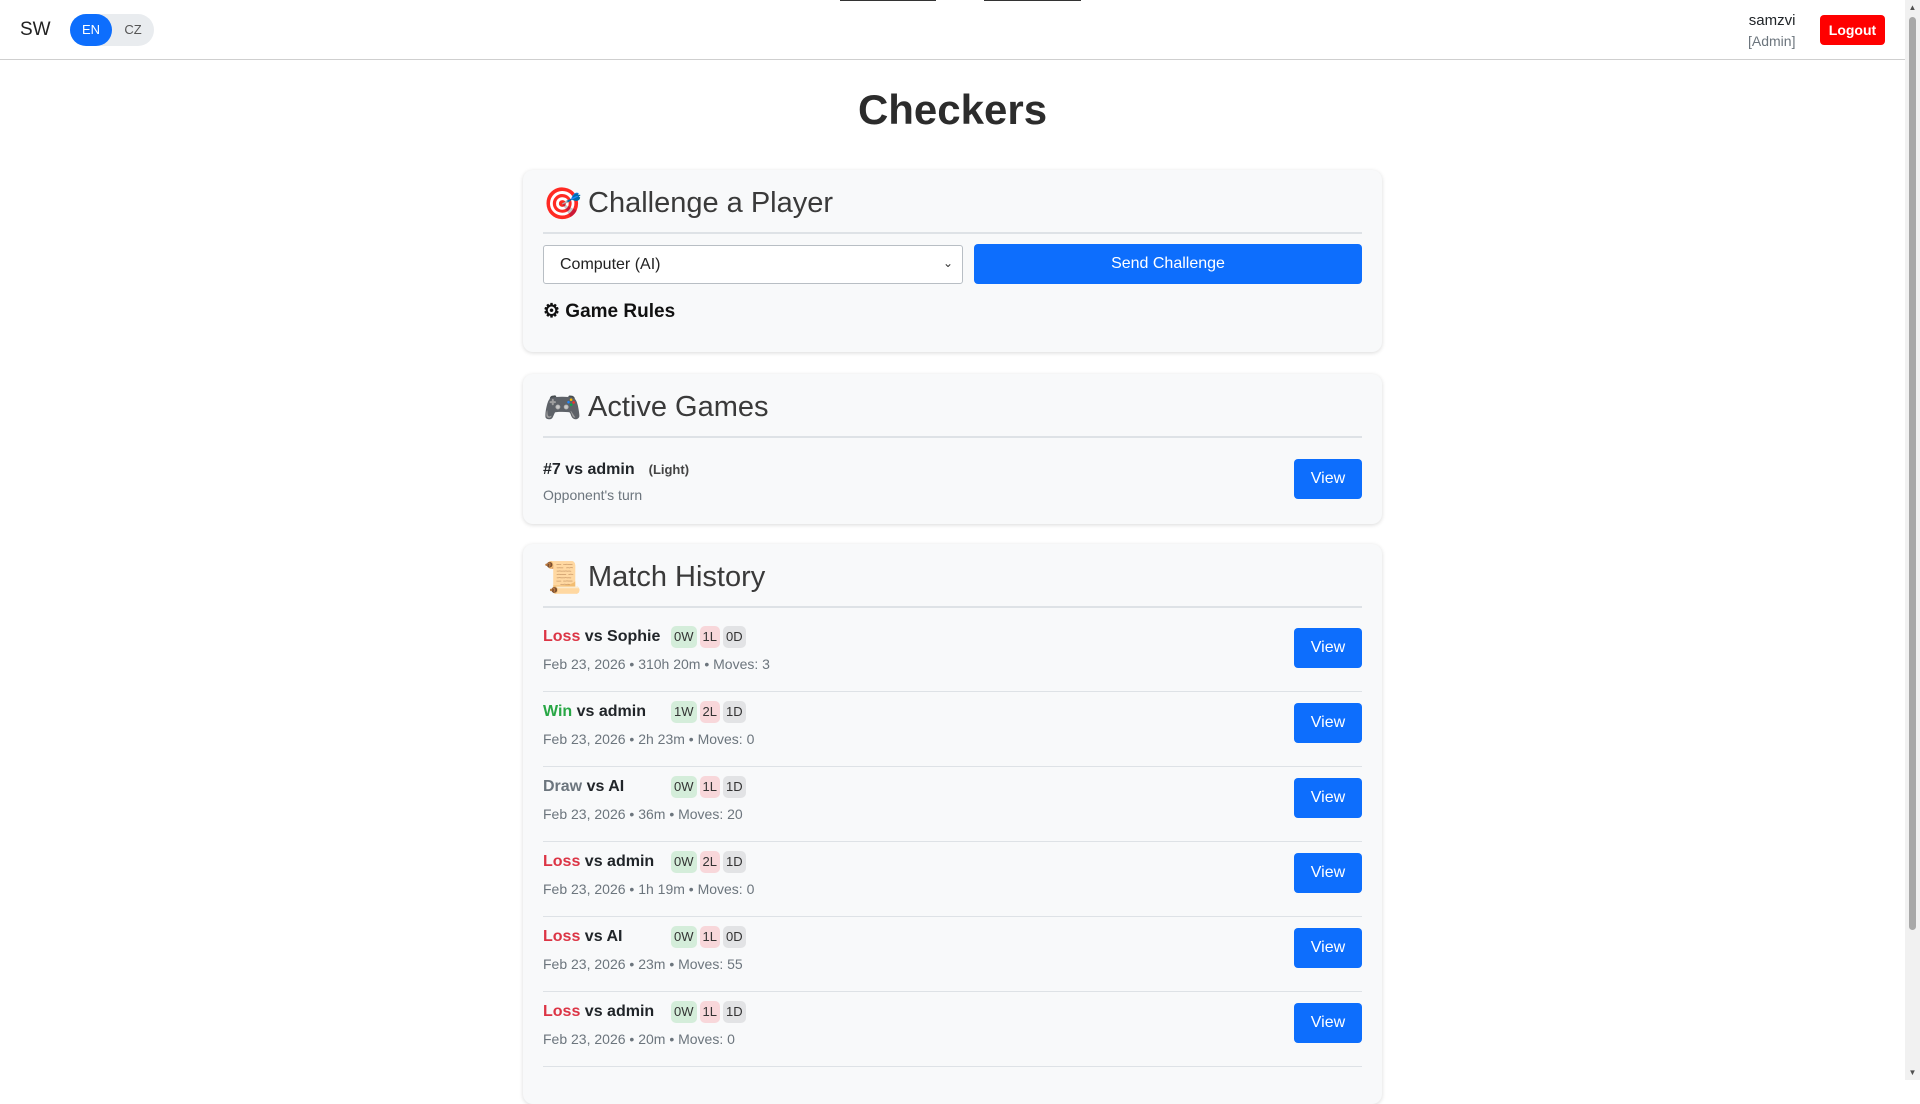  I want to click on top-navbar: SW EN CZ samzvi [Admin] Logout, so click(952, 30).